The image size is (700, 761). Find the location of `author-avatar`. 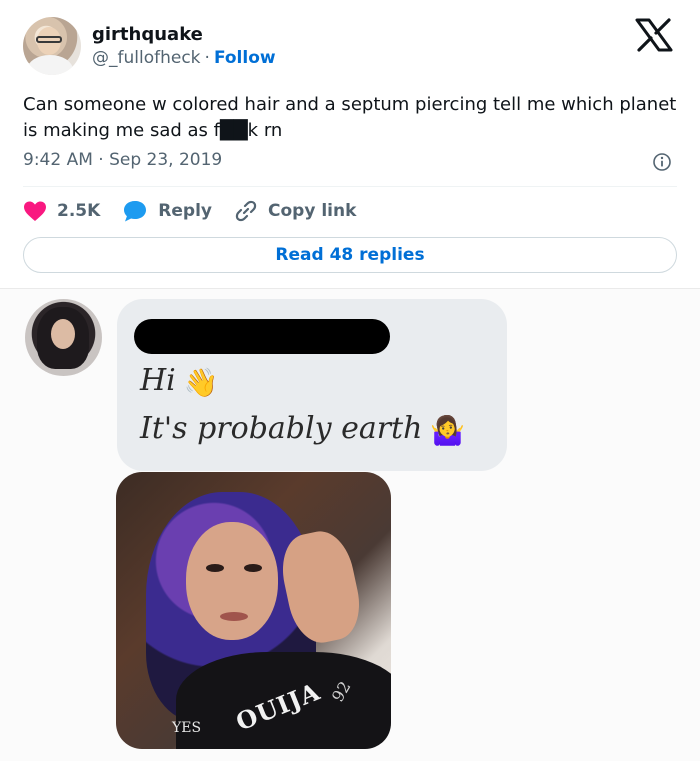

author-avatar is located at coordinates (52, 46).